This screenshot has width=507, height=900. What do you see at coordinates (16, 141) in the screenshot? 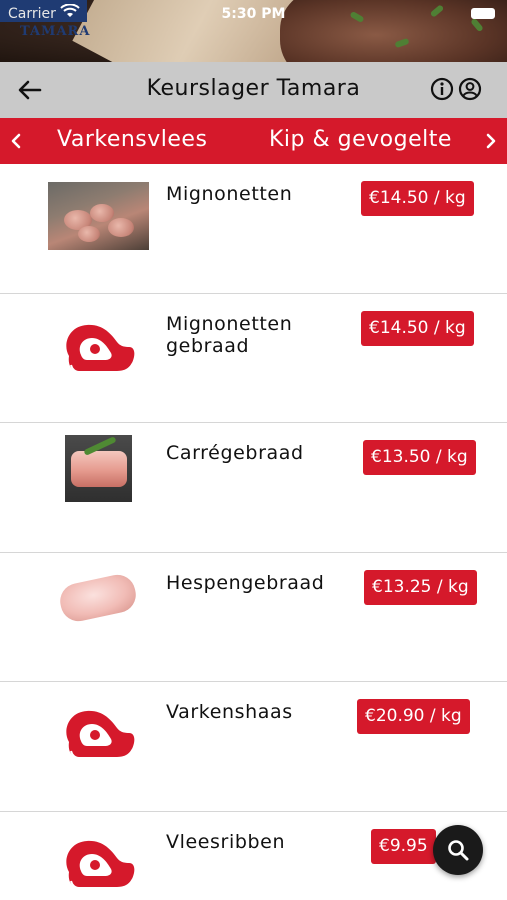
I see `chevron-left-icon` at bounding box center [16, 141].